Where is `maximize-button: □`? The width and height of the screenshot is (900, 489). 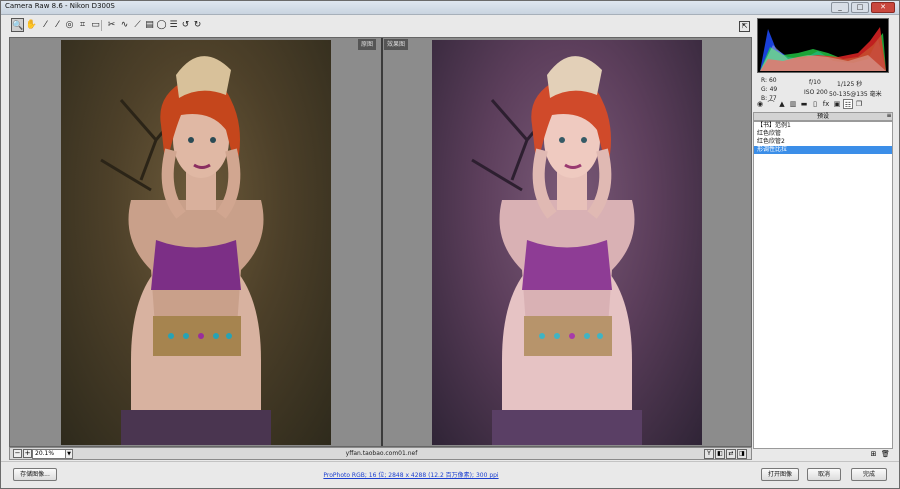 maximize-button: □ is located at coordinates (860, 7).